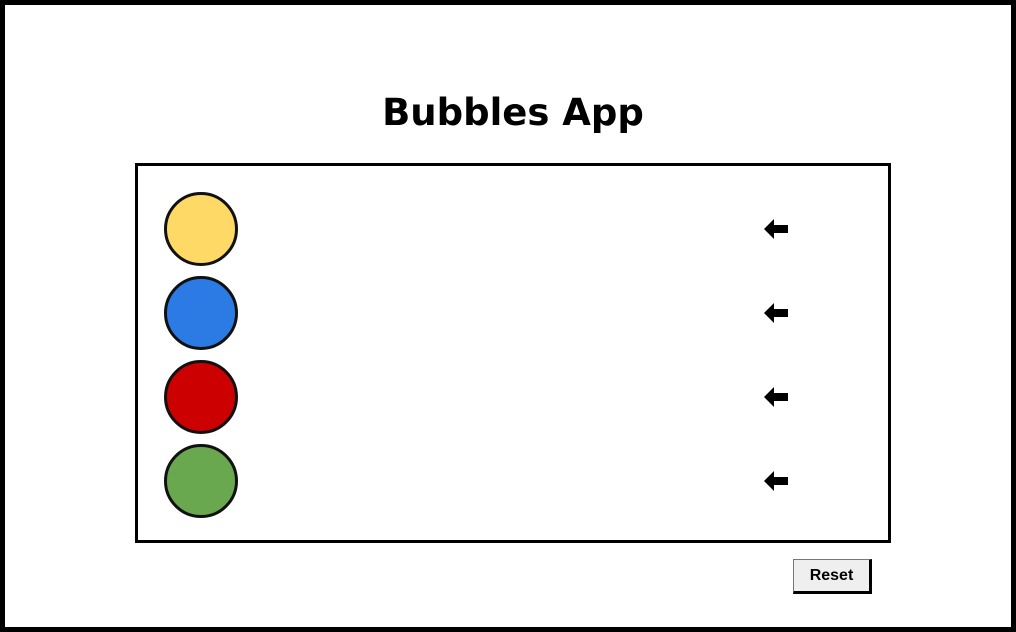 This screenshot has width=1016, height=632. What do you see at coordinates (513, 314) in the screenshot?
I see `bubble-row-blue` at bounding box center [513, 314].